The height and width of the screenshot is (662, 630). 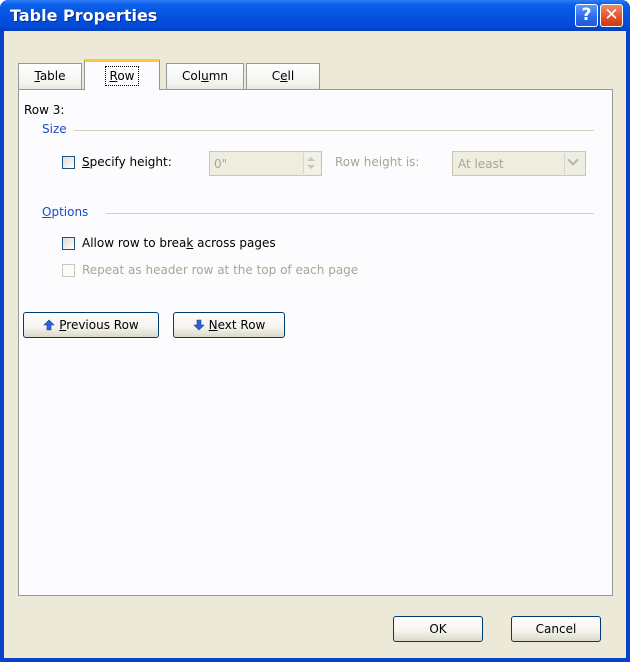 I want to click on close-icon: ✕, so click(x=611, y=15).